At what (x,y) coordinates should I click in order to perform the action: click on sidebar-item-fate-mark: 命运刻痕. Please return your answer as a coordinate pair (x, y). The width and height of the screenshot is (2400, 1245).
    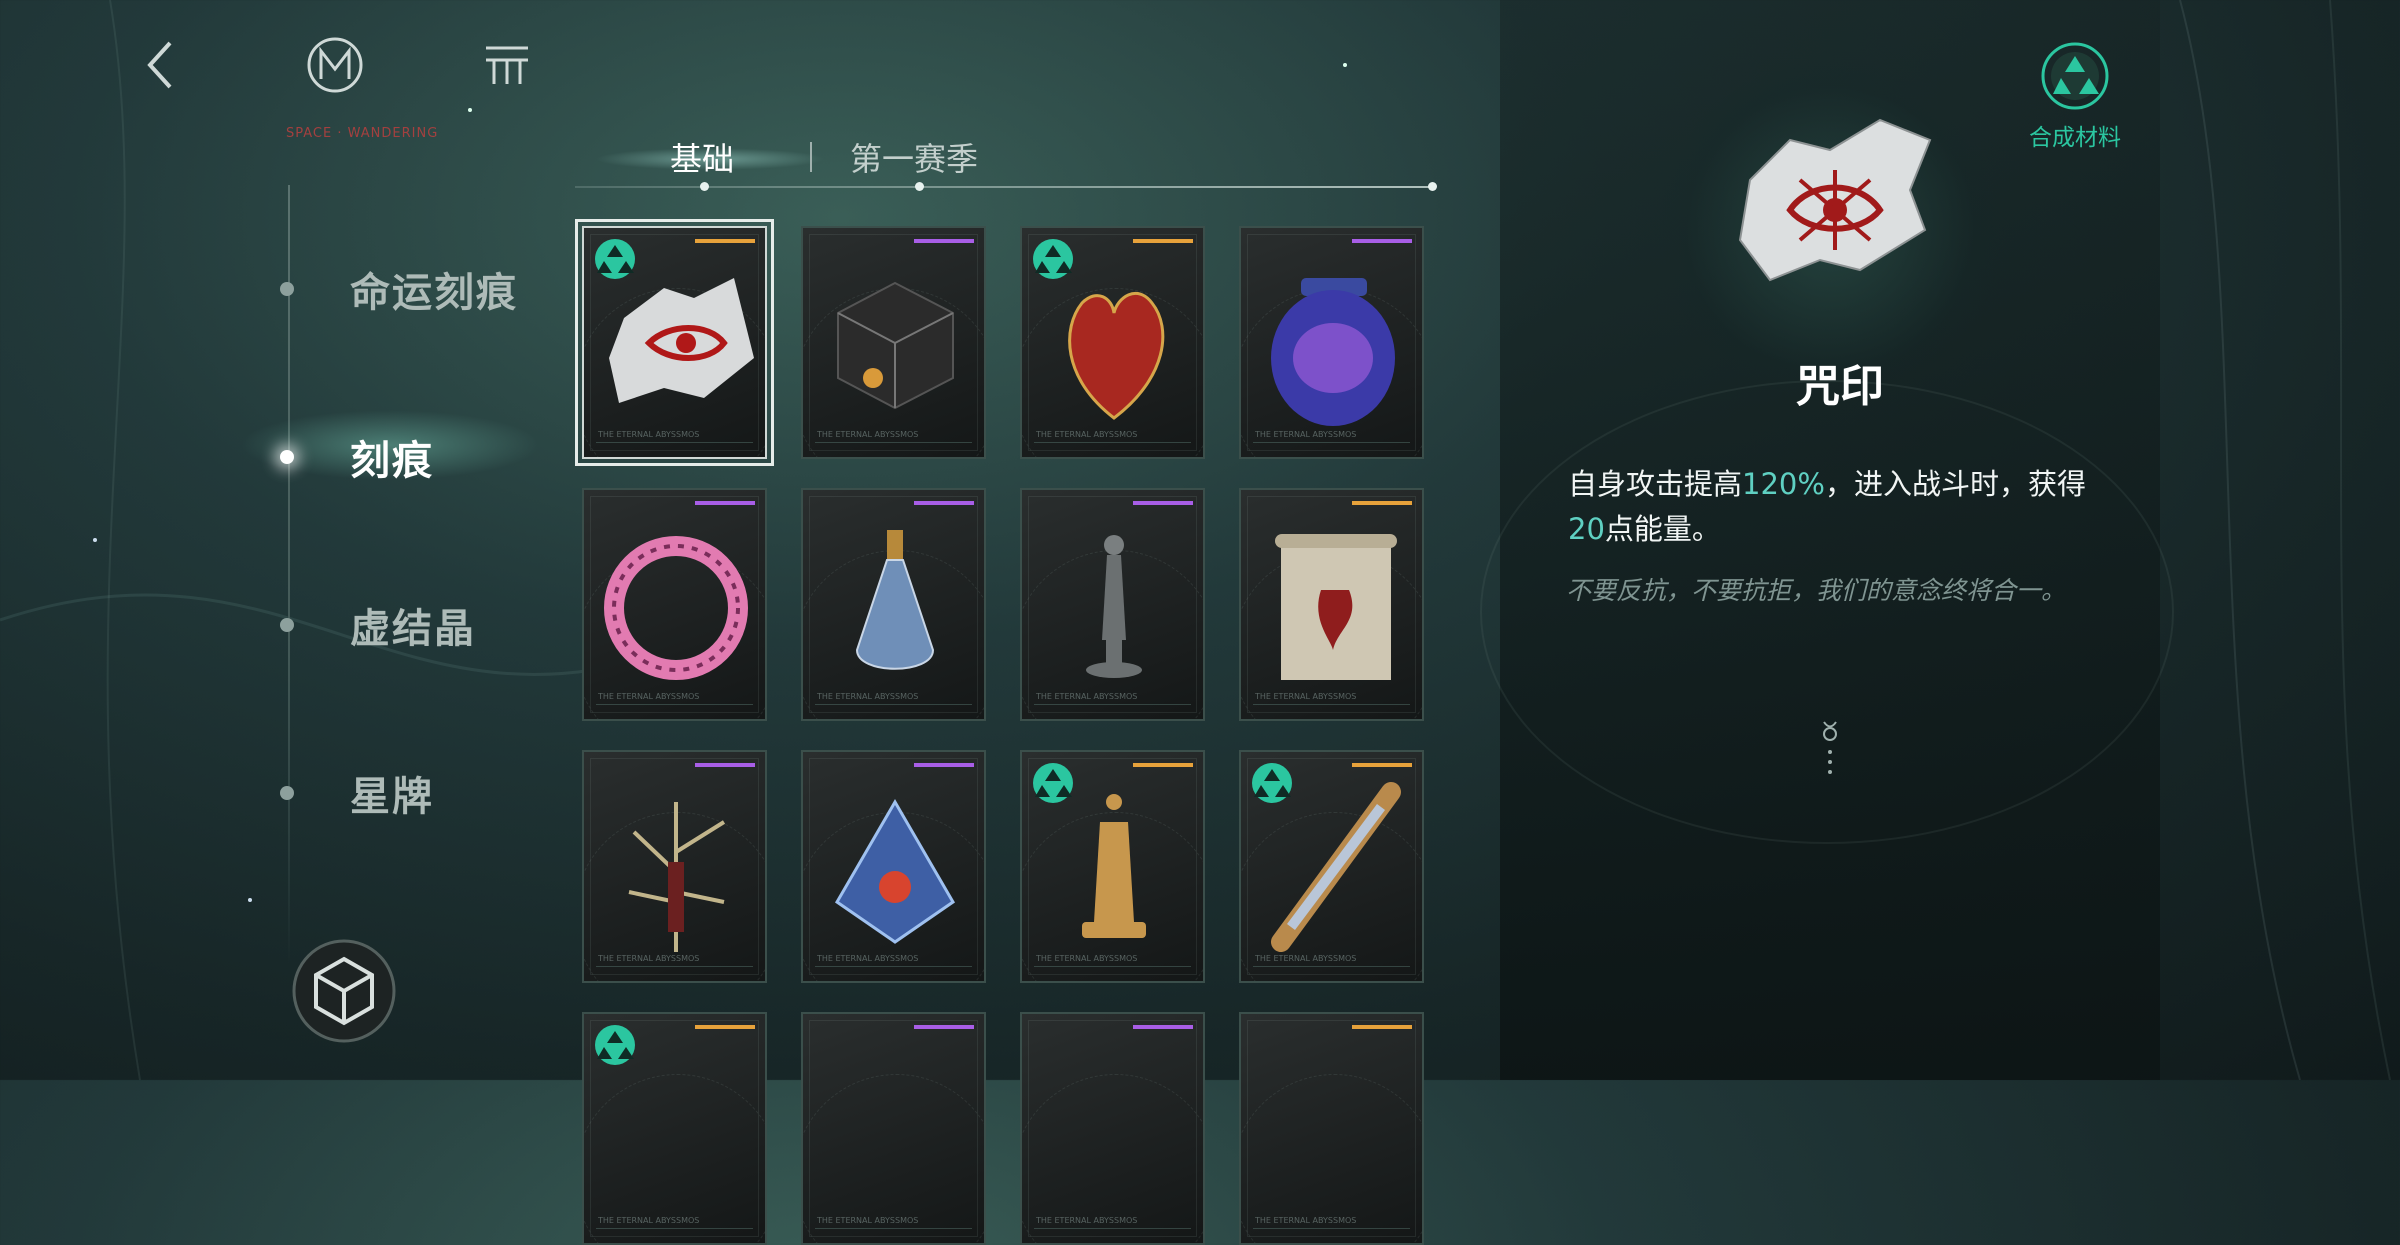
    Looking at the image, I should click on (394, 289).